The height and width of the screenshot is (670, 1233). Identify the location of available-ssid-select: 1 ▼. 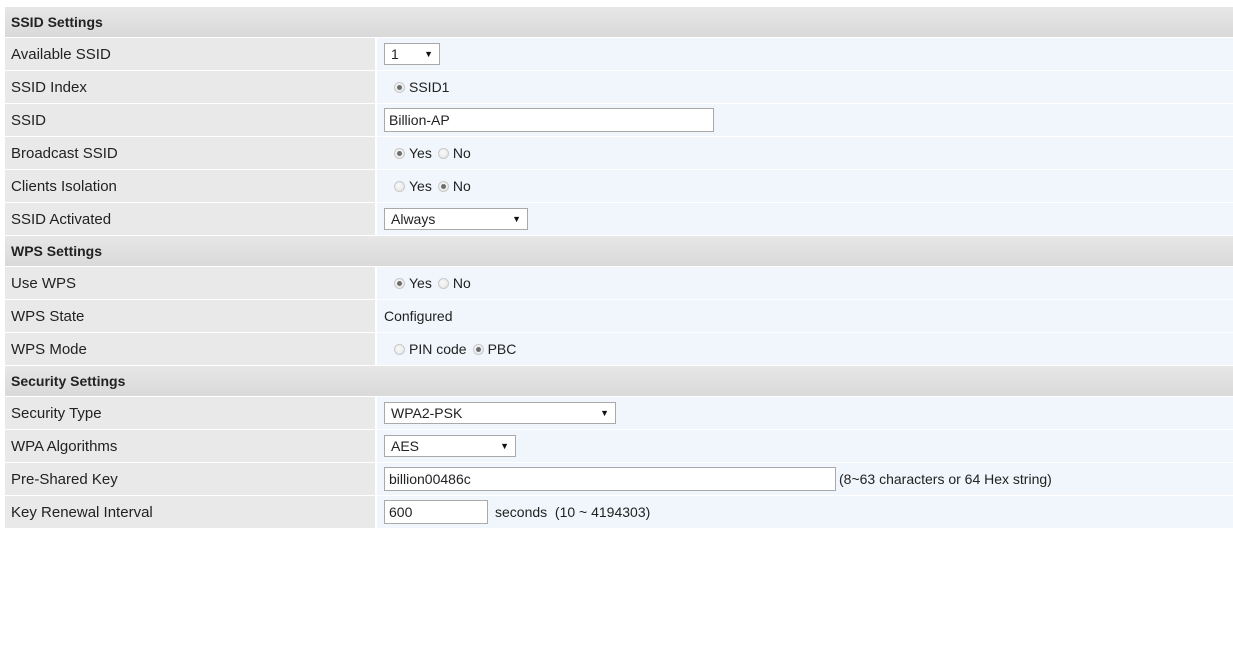
(412, 54).